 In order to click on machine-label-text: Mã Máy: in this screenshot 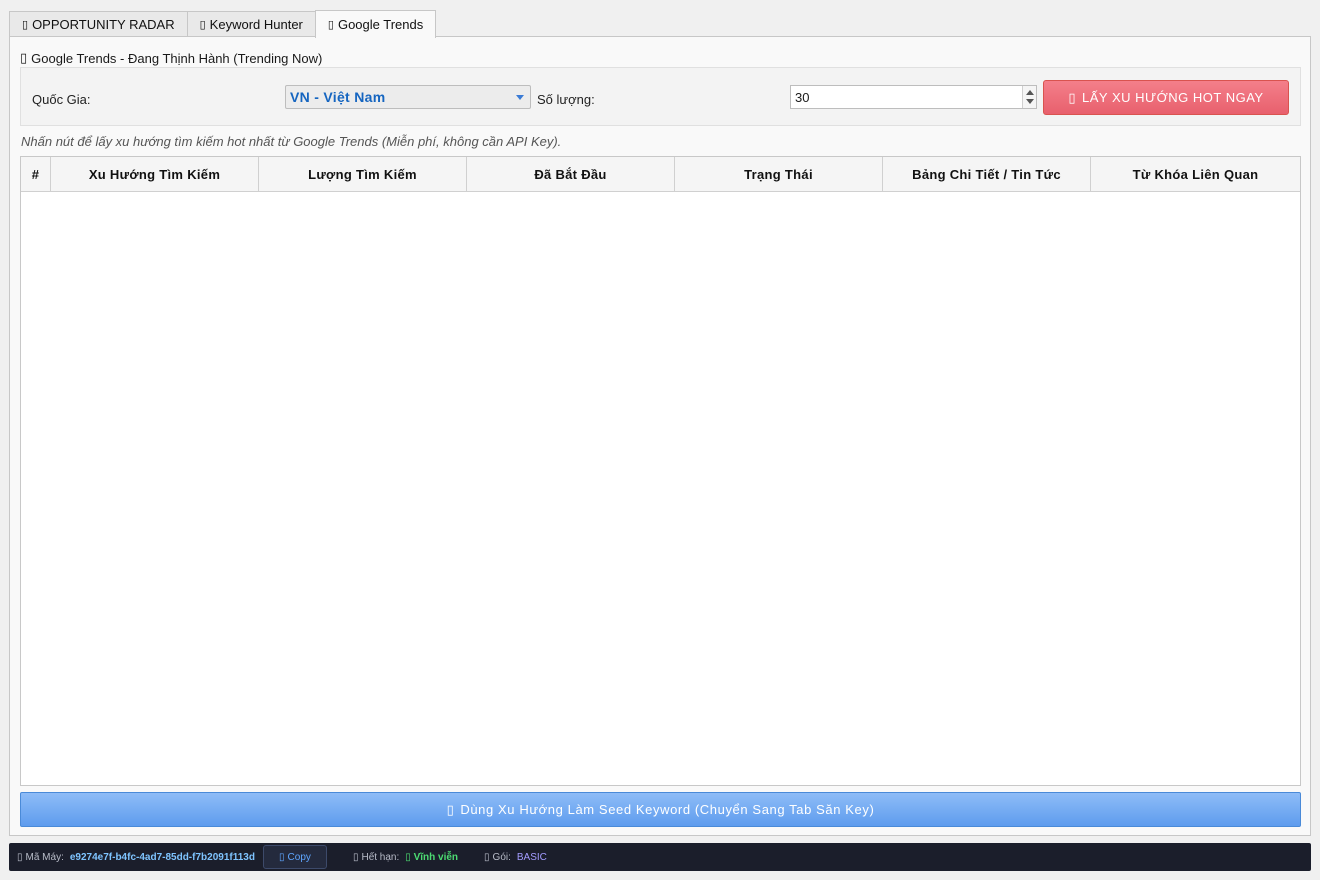, I will do `click(44, 857)`.